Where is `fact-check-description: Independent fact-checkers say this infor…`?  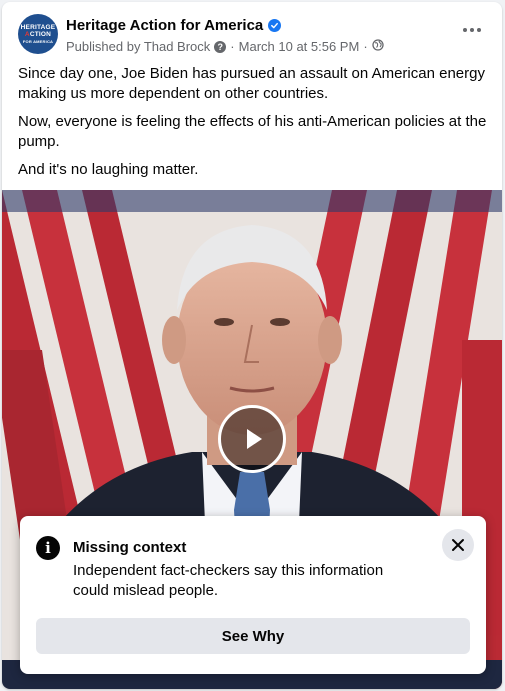 fact-check-description: Independent fact-checkers say this infor… is located at coordinates (228, 580).